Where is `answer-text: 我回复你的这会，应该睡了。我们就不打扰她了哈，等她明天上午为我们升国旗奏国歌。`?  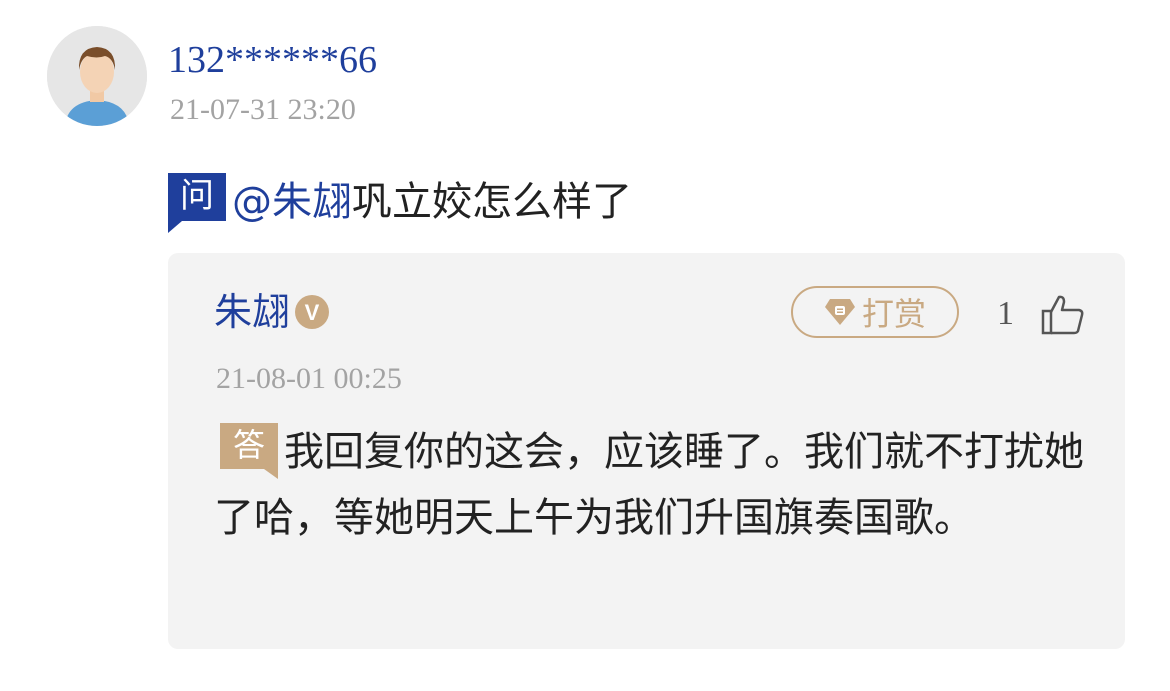 answer-text: 我回复你的这会，应该睡了。我们就不打扰她了哈，等她明天上午为我们升国旗奏国歌。 is located at coordinates (649, 485).